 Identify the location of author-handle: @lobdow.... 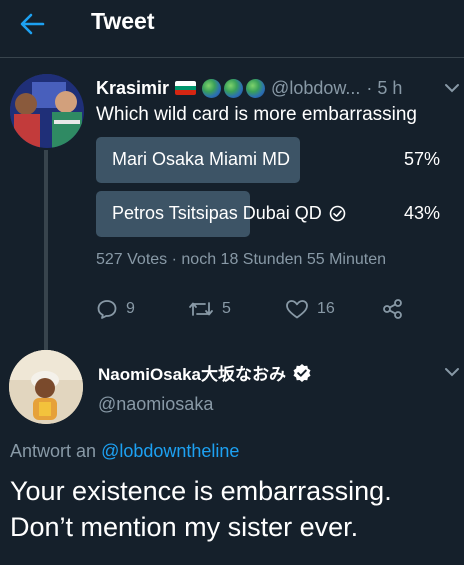
(315, 88).